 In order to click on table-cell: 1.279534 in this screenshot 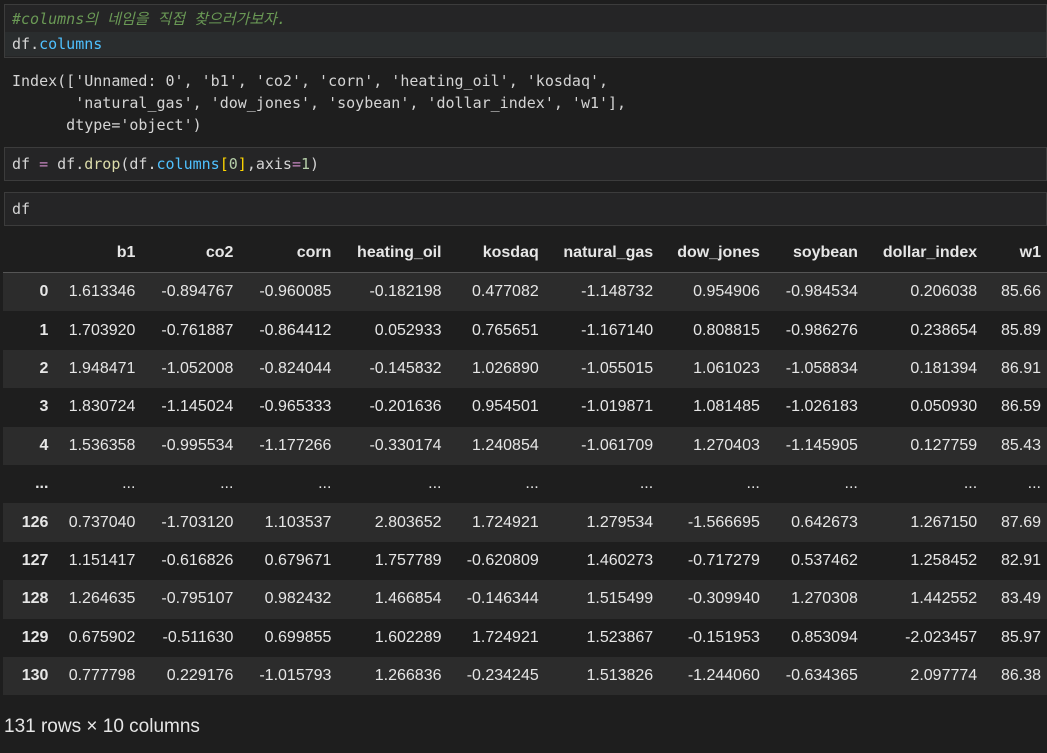, I will do `click(620, 522)`.